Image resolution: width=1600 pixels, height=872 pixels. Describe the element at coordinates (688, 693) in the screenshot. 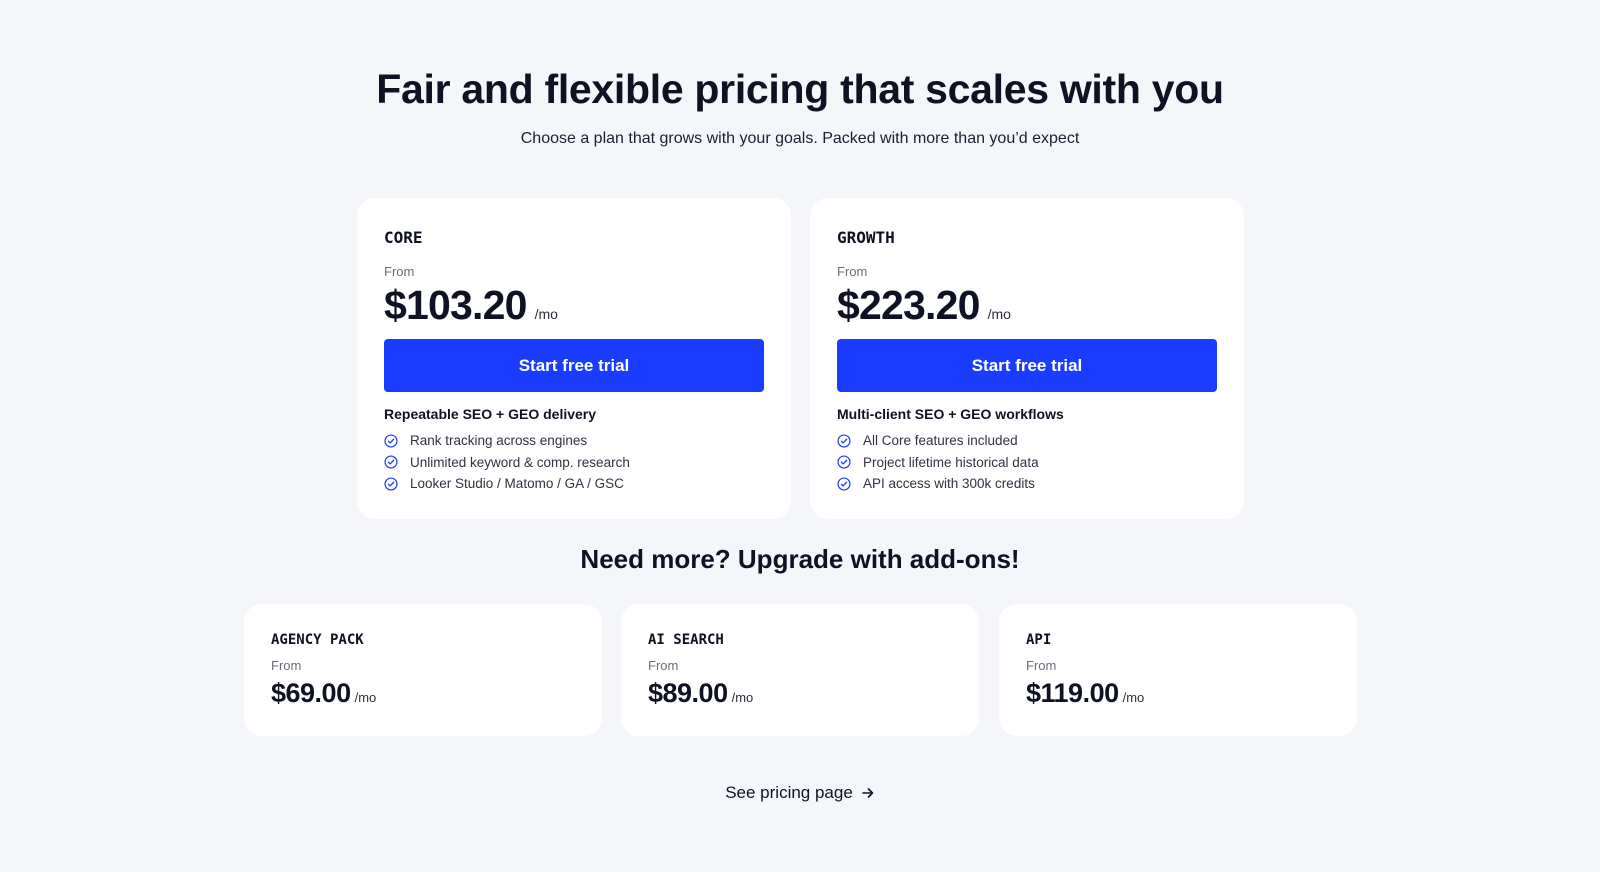

I see `addon-price: $89.00` at that location.